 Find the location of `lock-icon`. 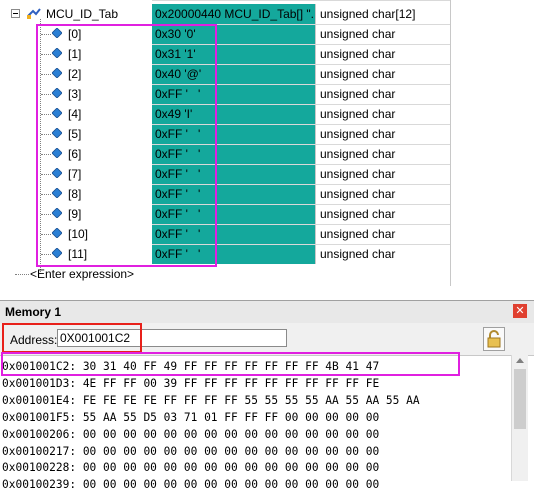

lock-icon is located at coordinates (494, 339).